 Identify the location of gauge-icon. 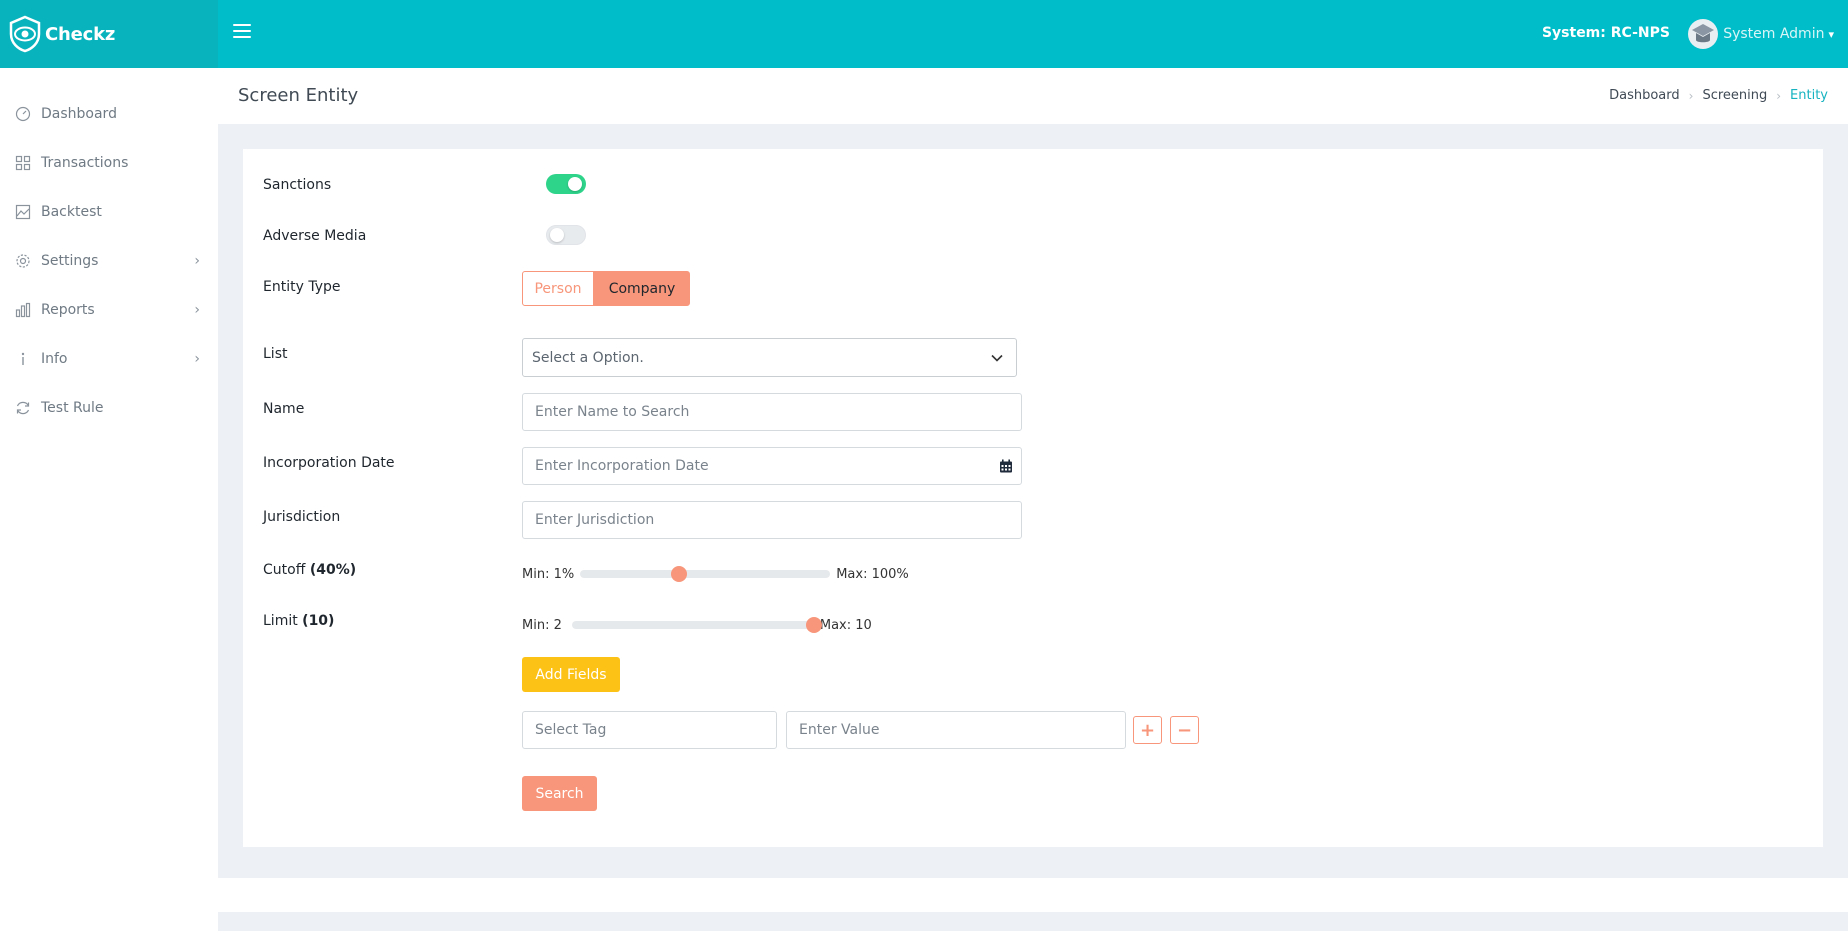
(23, 114).